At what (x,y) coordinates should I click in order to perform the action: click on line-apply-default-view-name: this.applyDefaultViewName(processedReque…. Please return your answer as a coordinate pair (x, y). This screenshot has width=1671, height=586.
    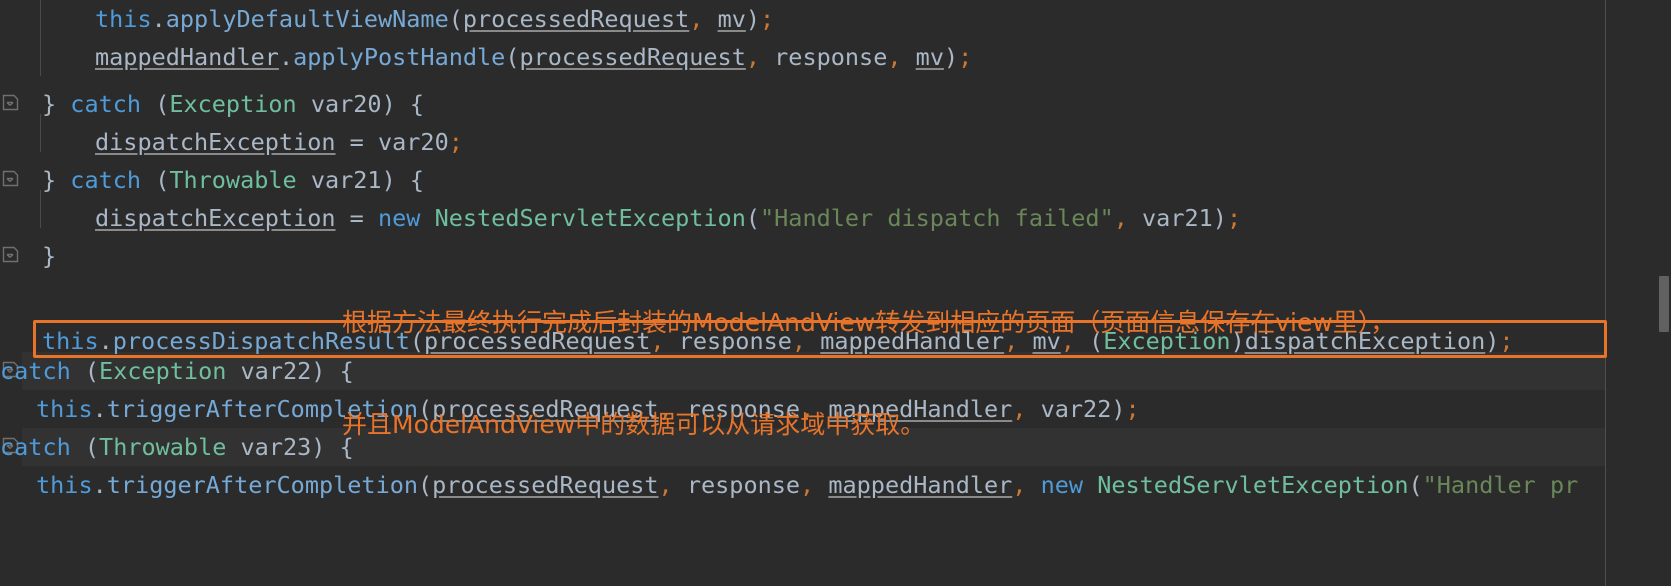
    Looking at the image, I should click on (387, 19).